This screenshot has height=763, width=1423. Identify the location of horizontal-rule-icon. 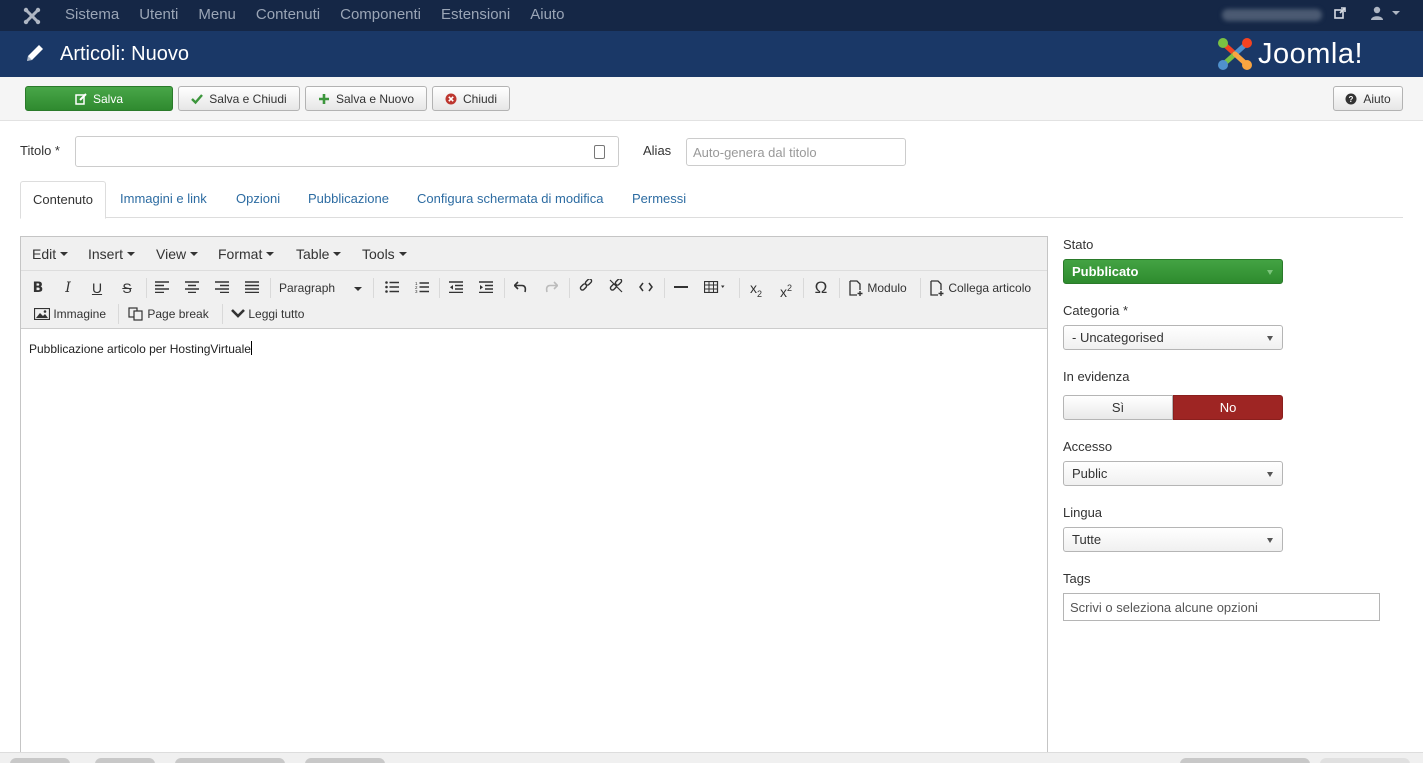
(681, 288).